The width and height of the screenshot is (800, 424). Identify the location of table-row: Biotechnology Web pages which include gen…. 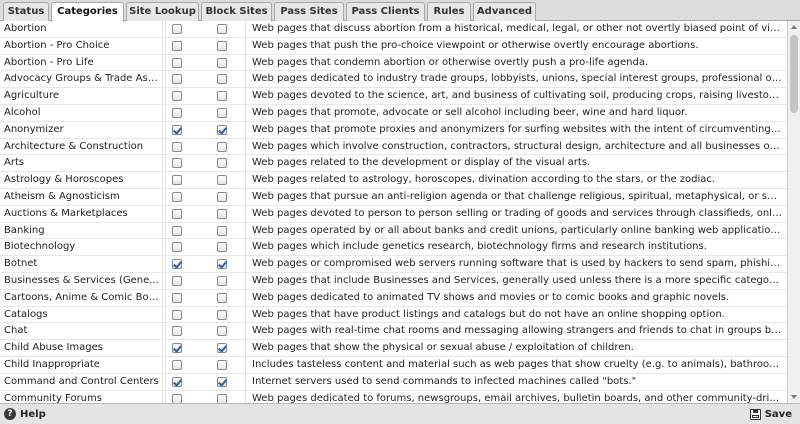
(393, 248).